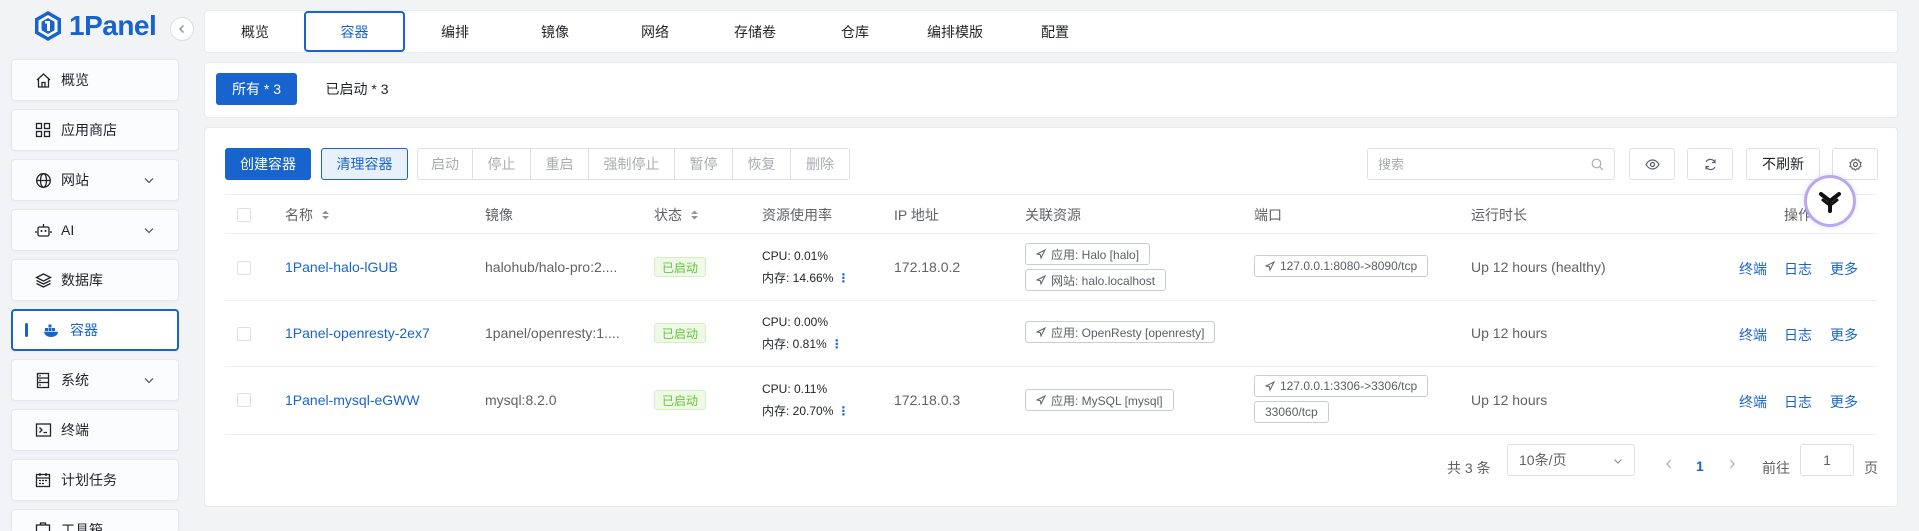 This screenshot has width=1919, height=531. Describe the element at coordinates (95, 230) in the screenshot. I see `sidebar-item-ai: AI` at that location.